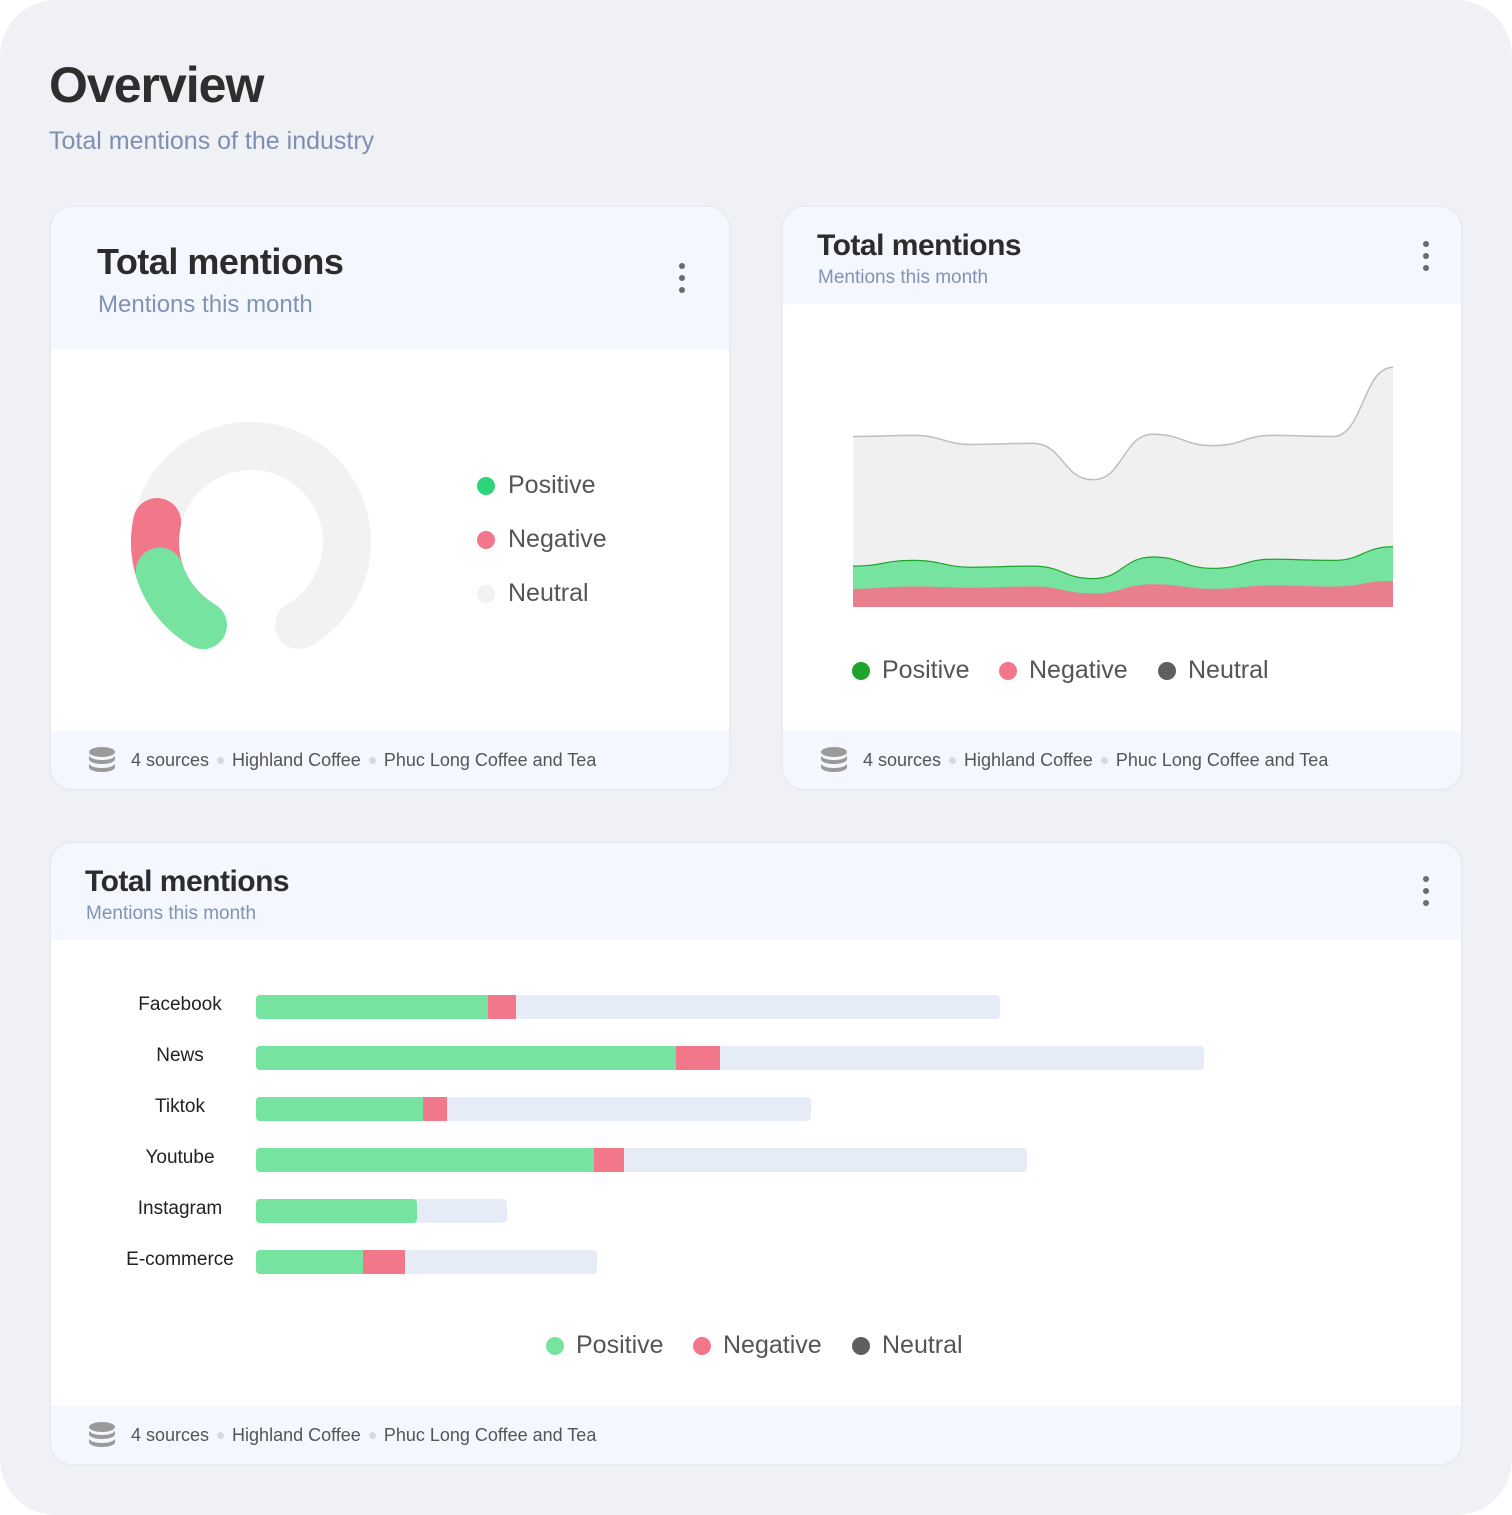  I want to click on area-chart, so click(1122, 486).